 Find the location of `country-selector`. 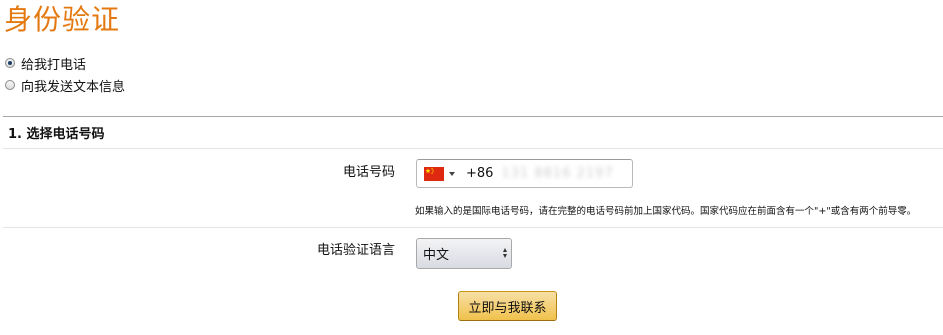

country-selector is located at coordinates (436, 173).